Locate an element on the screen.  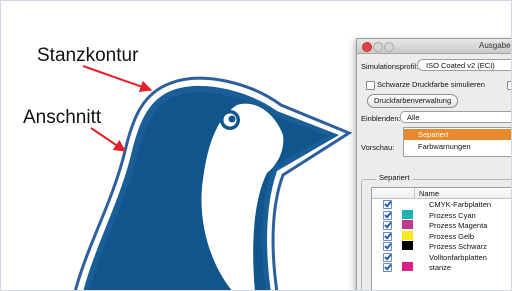
ink-manager-button: Druckfarbenverwaltung is located at coordinates (413, 101).